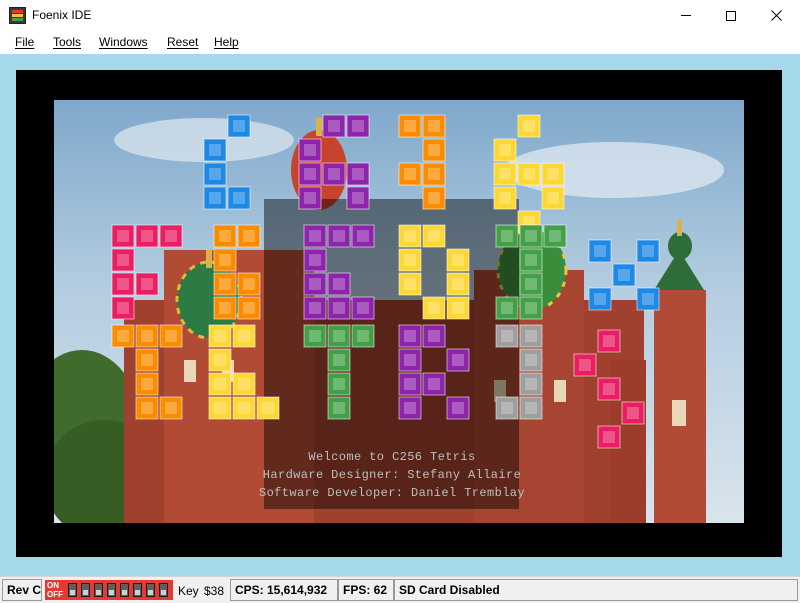  I want to click on sd-card-status: SD Card Disabled, so click(596, 590).